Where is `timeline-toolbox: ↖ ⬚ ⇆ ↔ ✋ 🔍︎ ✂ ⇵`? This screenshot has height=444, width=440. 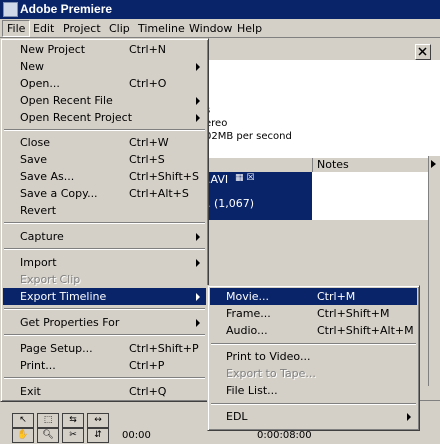
timeline-toolbox: ↖ ⬚ ⇆ ↔ ✋ 🔍︎ ✂ ⇵ is located at coordinates (67, 428).